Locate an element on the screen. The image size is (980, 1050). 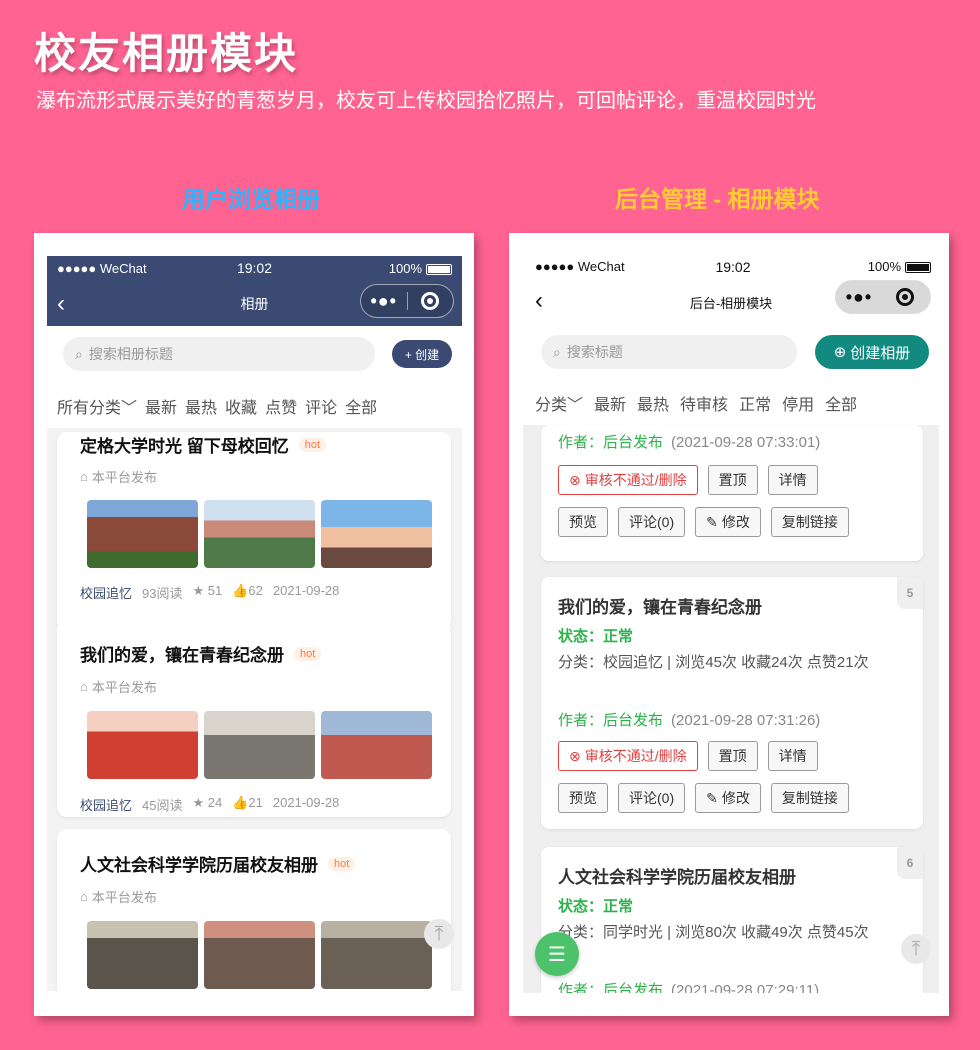
create-album-button: ⊕ 创建相册 is located at coordinates (872, 352).